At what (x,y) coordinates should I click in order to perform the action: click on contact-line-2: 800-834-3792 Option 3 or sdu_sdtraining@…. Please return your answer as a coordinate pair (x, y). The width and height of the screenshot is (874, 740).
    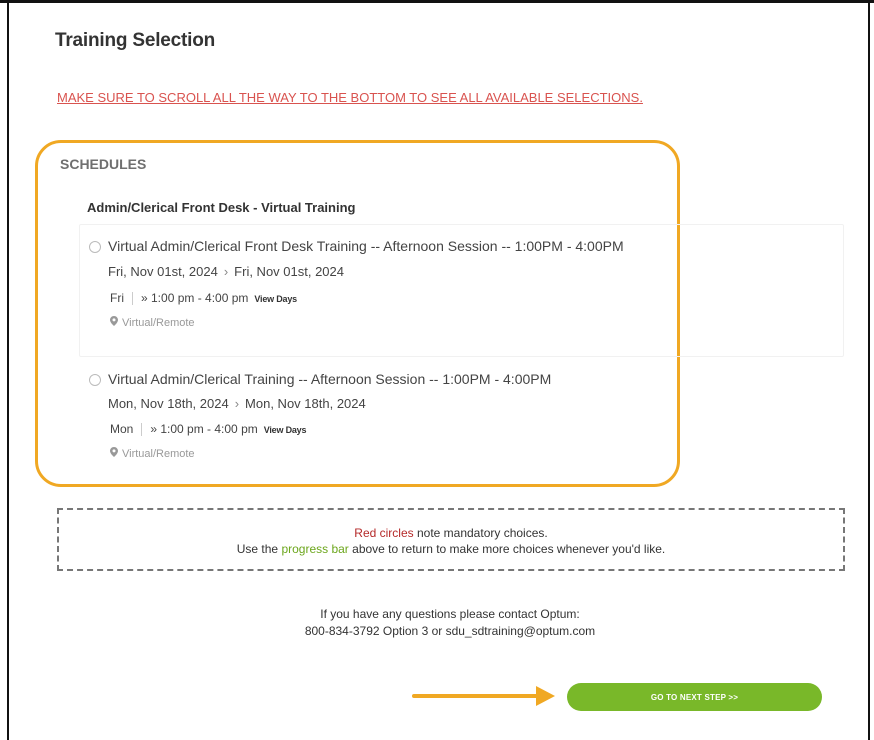
    Looking at the image, I should click on (450, 631).